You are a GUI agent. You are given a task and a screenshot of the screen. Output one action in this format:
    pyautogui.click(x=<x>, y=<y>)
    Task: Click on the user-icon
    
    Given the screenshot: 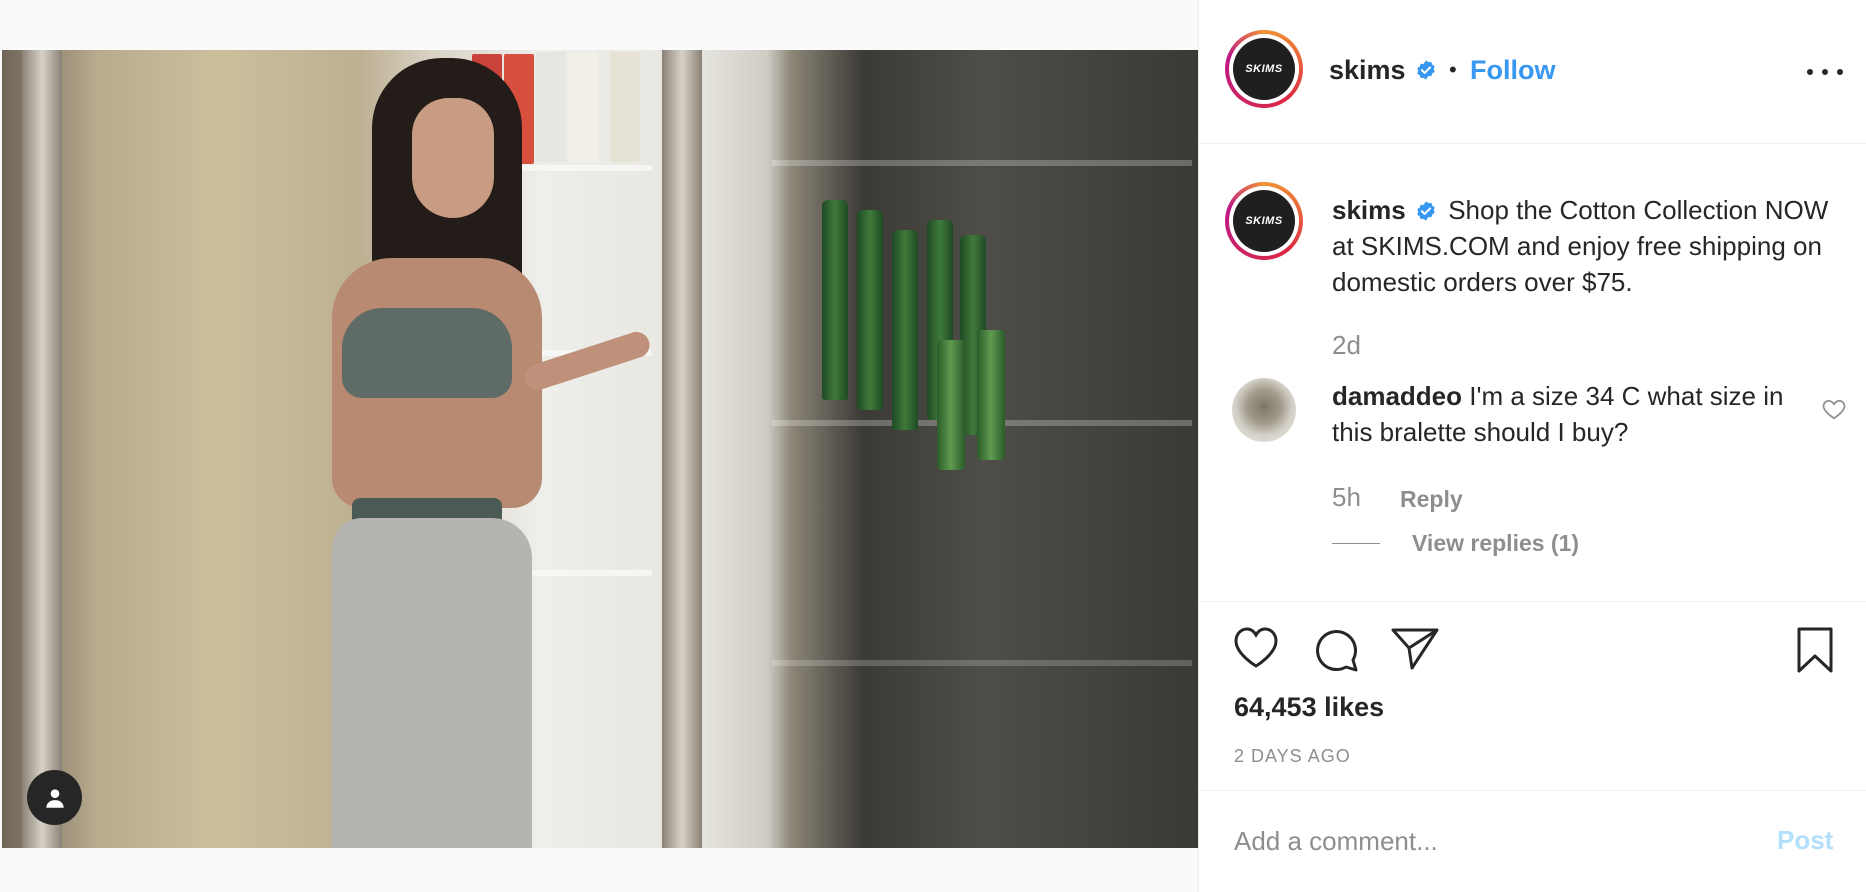 What is the action you would take?
    pyautogui.click(x=54, y=798)
    